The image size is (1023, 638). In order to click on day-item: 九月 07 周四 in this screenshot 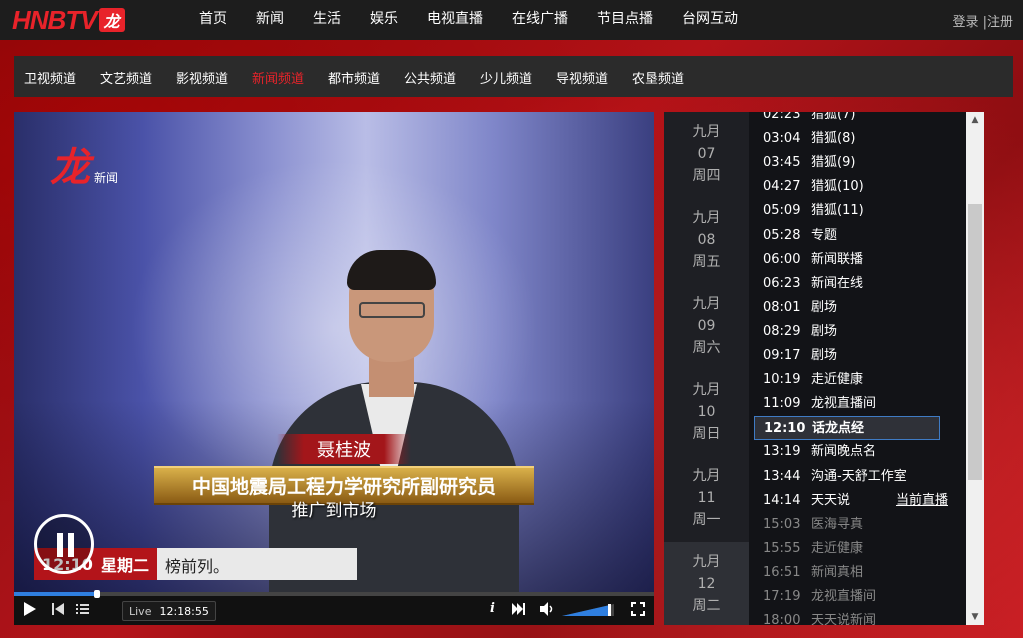, I will do `click(706, 155)`.